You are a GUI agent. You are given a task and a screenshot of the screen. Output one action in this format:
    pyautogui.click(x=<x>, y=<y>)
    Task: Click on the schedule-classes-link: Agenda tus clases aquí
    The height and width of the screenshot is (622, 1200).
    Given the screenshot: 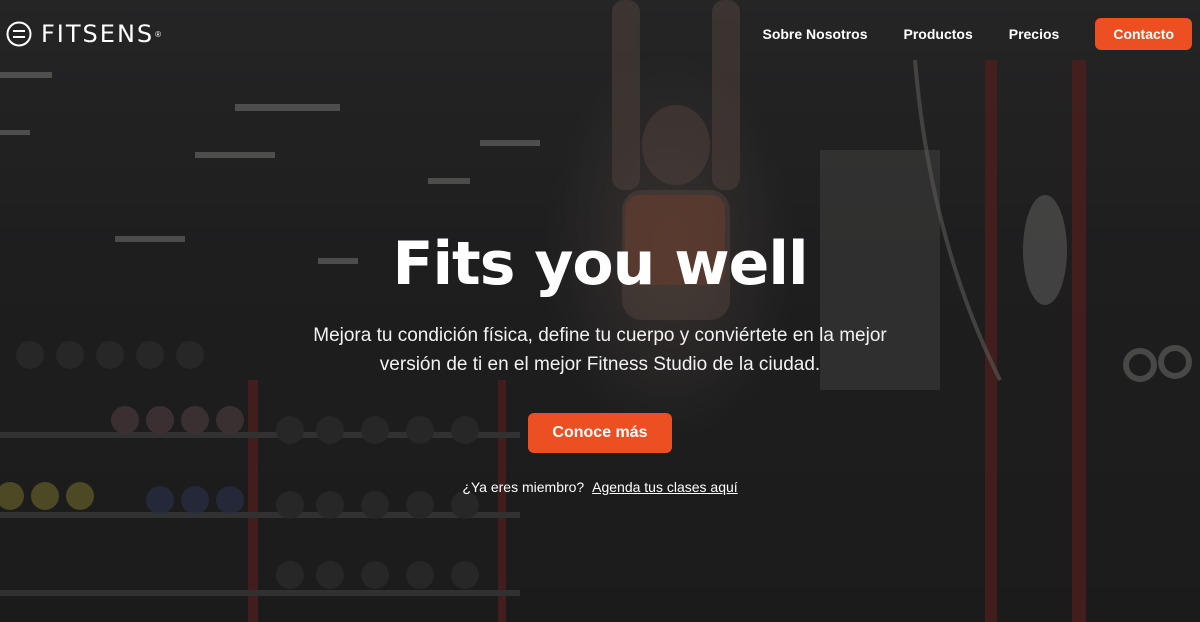 What is the action you would take?
    pyautogui.click(x=665, y=487)
    